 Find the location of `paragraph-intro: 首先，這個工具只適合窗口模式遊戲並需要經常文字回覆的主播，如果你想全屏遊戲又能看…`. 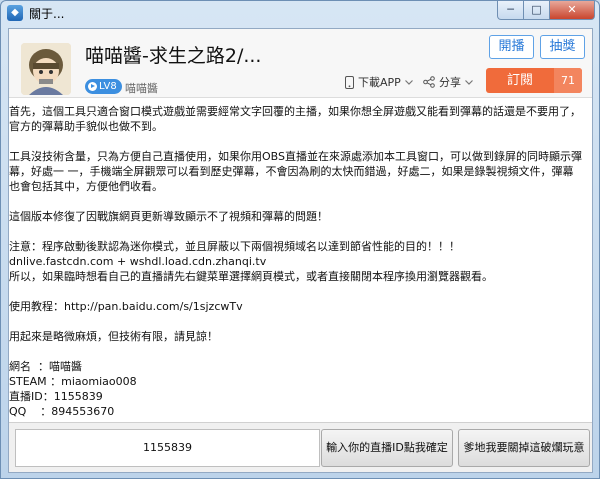

paragraph-intro: 首先，這個工具只適合窗口模式遊戲並需要經常文字回覆的主播，如果你想全屏遊戲又能看… is located at coordinates (295, 119).